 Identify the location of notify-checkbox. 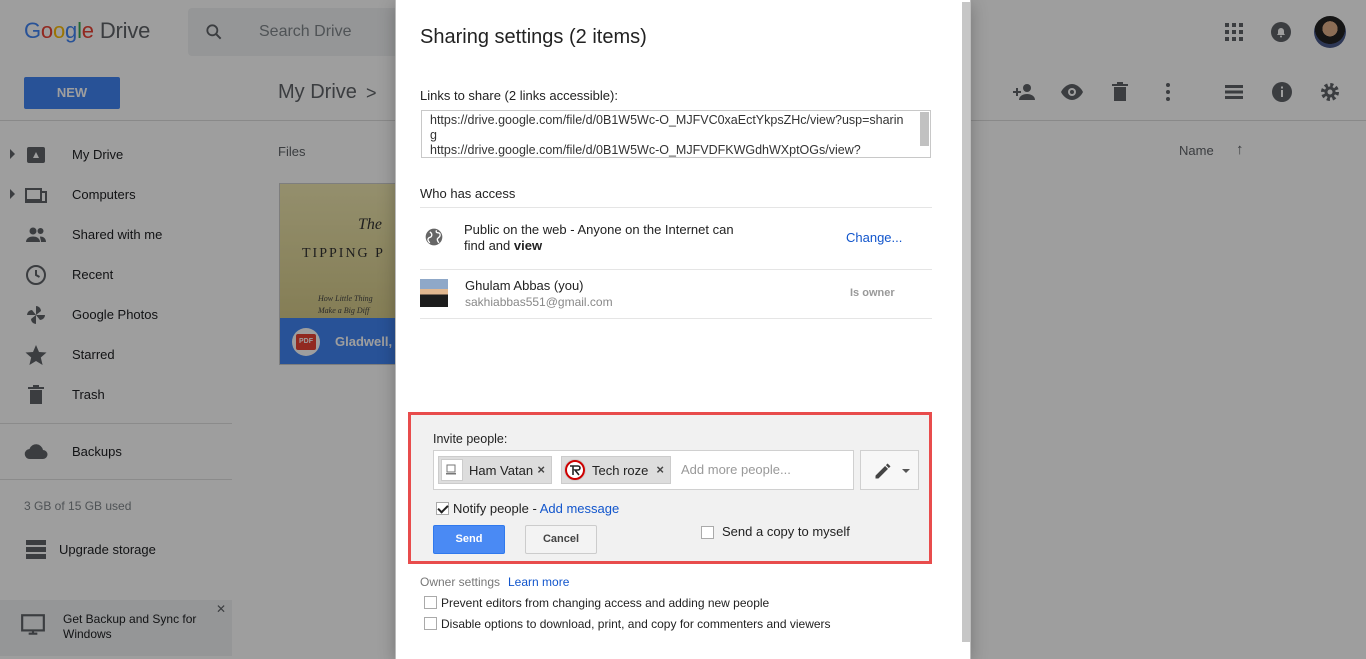
(442, 508).